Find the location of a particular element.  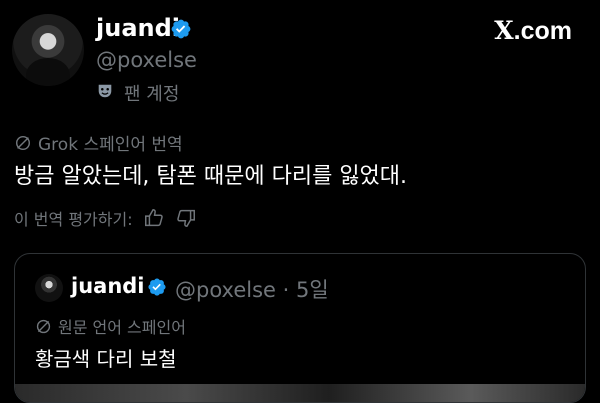

translation-label-text: Grok 스페인어 번역 is located at coordinates (110, 145).